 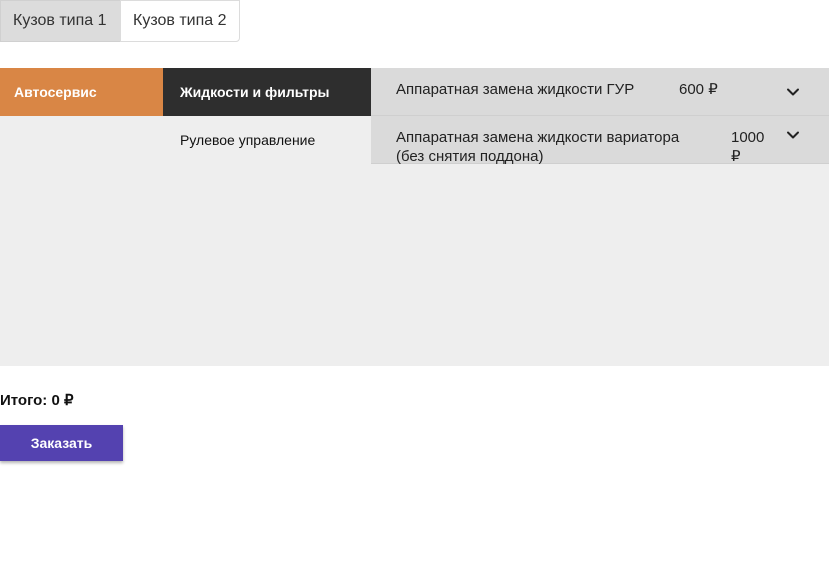 I want to click on tab-label: Кузов типа 2, so click(x=180, y=20).